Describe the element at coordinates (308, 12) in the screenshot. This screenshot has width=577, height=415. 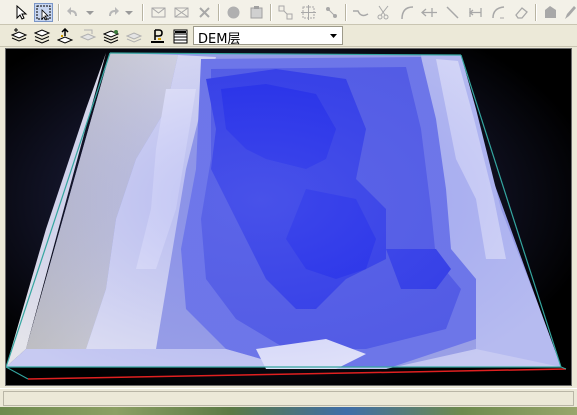
I see `vertex-edit-icon` at that location.